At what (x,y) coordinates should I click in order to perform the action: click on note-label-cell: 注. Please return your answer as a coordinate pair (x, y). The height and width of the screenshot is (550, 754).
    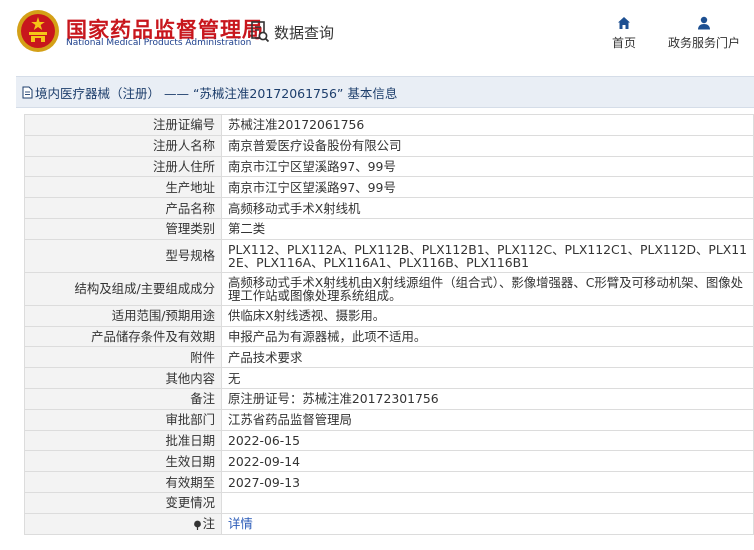
    Looking at the image, I should click on (123, 523).